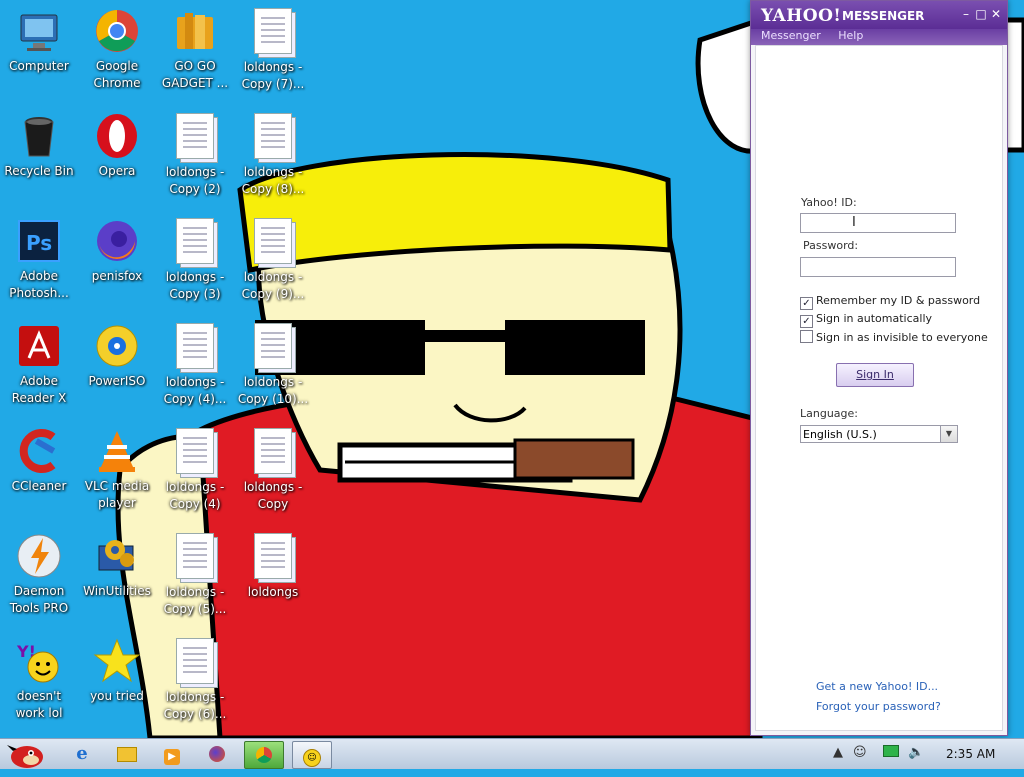 Image resolution: width=1024 pixels, height=777 pixels. What do you see at coordinates (39, 451) in the screenshot?
I see `ccleaner-icon` at bounding box center [39, 451].